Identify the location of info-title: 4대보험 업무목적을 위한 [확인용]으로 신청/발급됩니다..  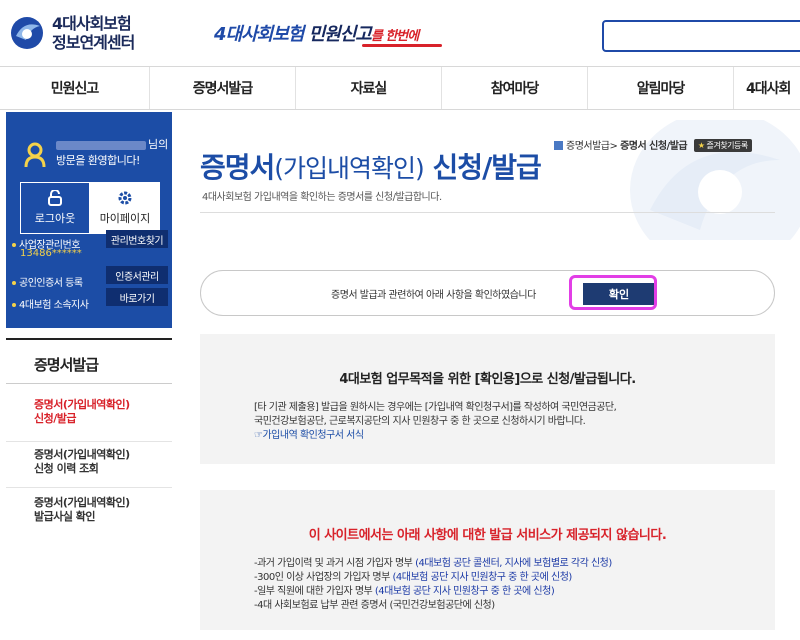
(487, 379).